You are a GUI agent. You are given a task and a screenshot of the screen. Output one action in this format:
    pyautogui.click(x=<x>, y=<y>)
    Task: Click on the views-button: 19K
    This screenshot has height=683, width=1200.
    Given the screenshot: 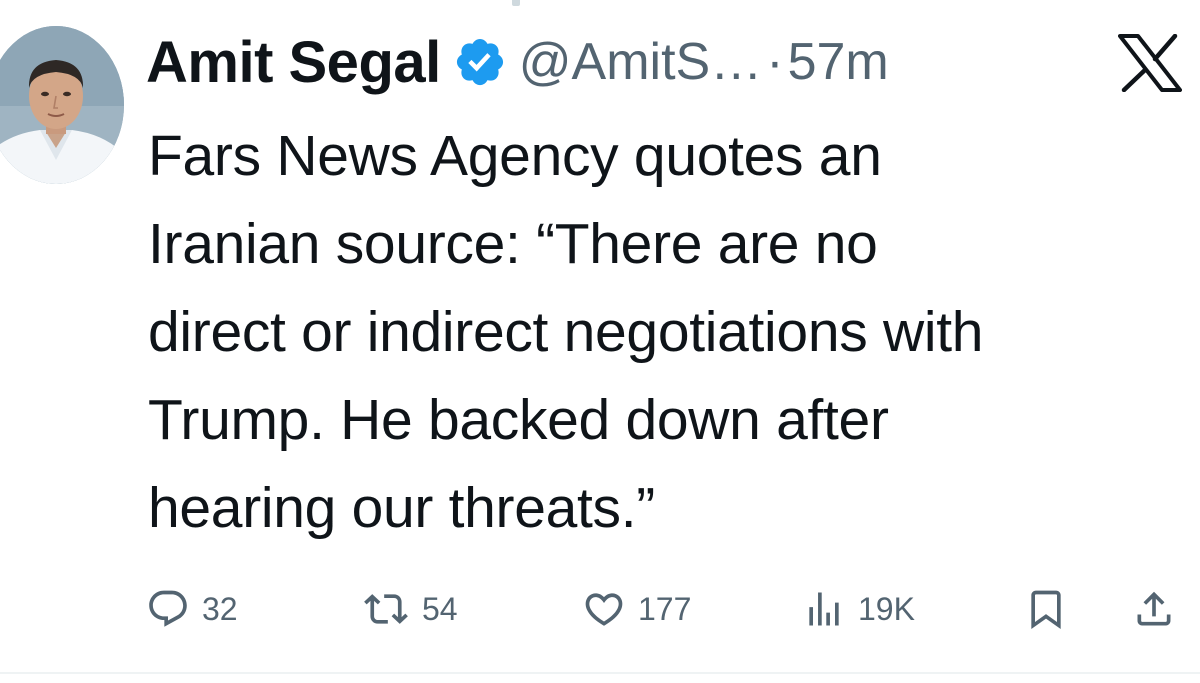 What is the action you would take?
    pyautogui.click(x=858, y=609)
    